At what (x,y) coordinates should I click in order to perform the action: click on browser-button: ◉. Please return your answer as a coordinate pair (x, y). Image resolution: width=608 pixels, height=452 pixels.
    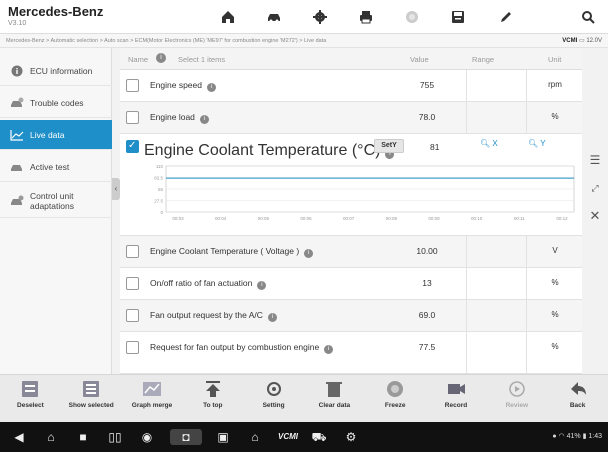
    Looking at the image, I should click on (147, 437).